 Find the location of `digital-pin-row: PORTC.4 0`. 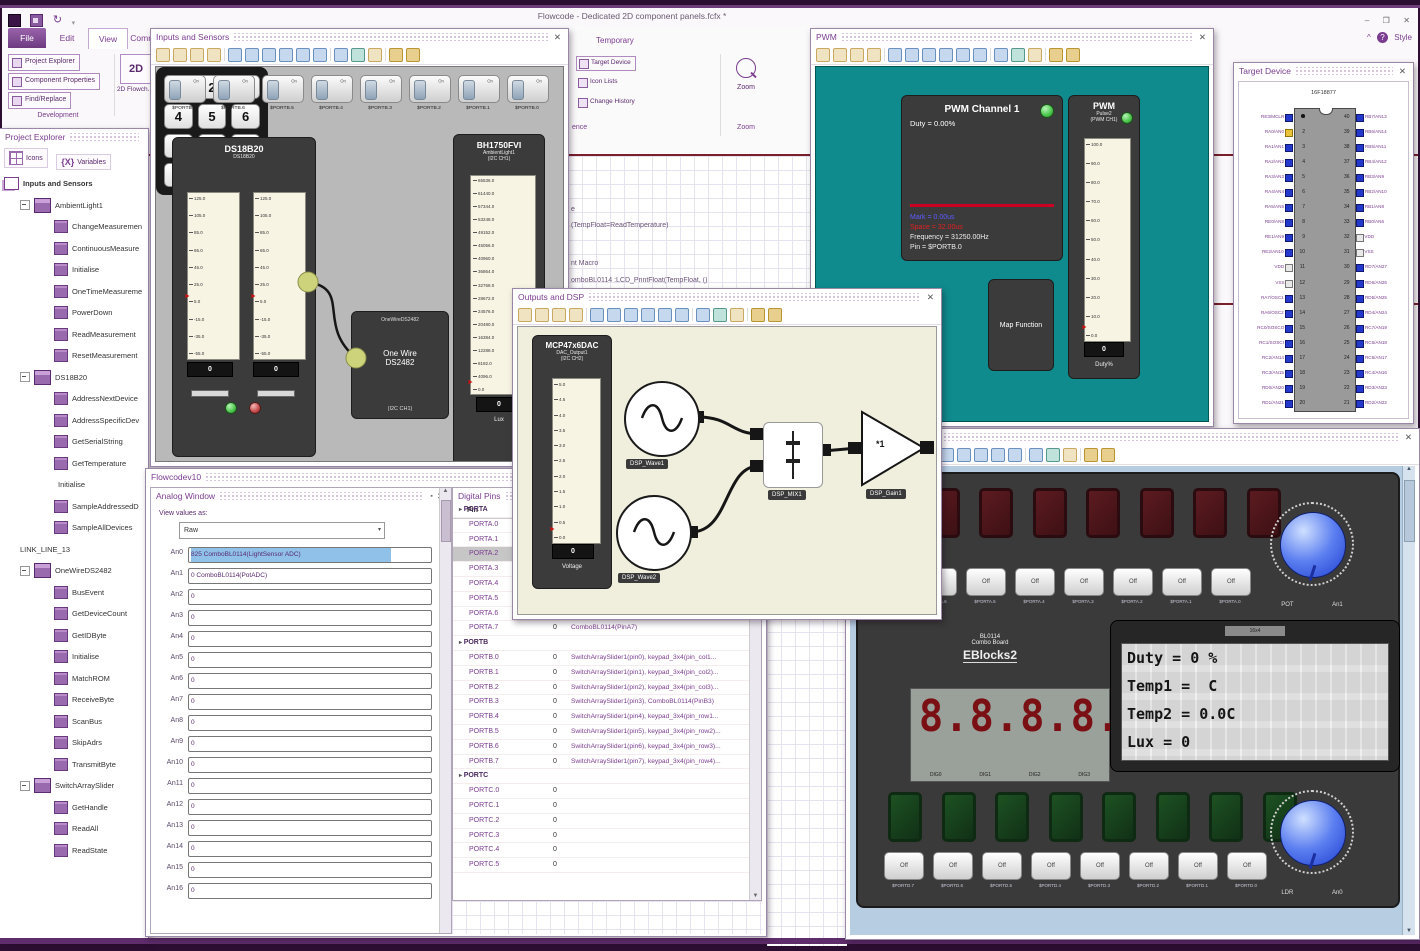

digital-pin-row: PORTC.4 0 is located at coordinates (601, 851).